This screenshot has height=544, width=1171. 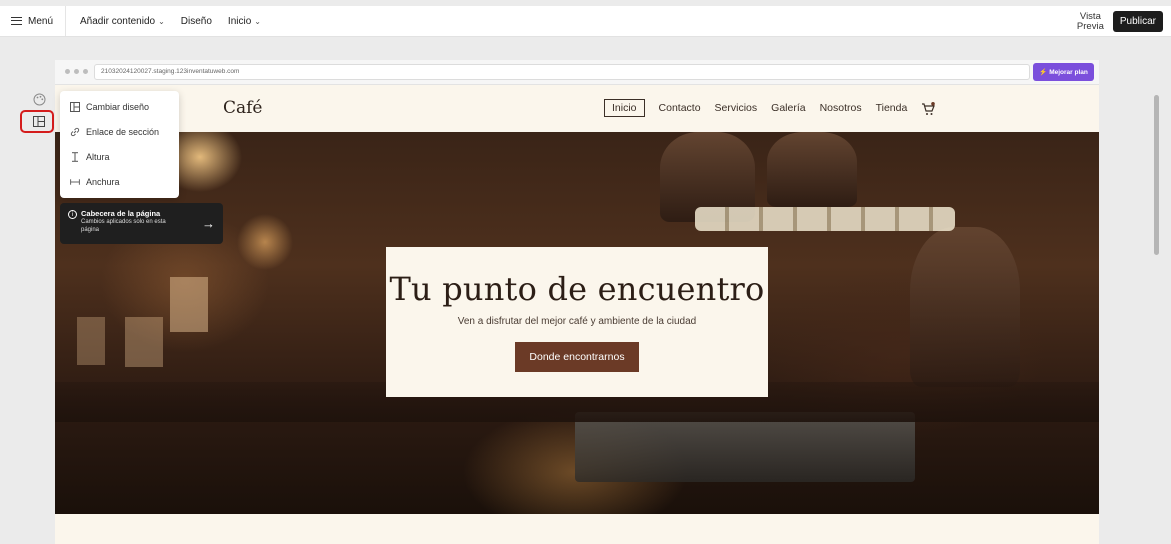 What do you see at coordinates (1043, 72) in the screenshot?
I see `bolt-icon: ⚡` at bounding box center [1043, 72].